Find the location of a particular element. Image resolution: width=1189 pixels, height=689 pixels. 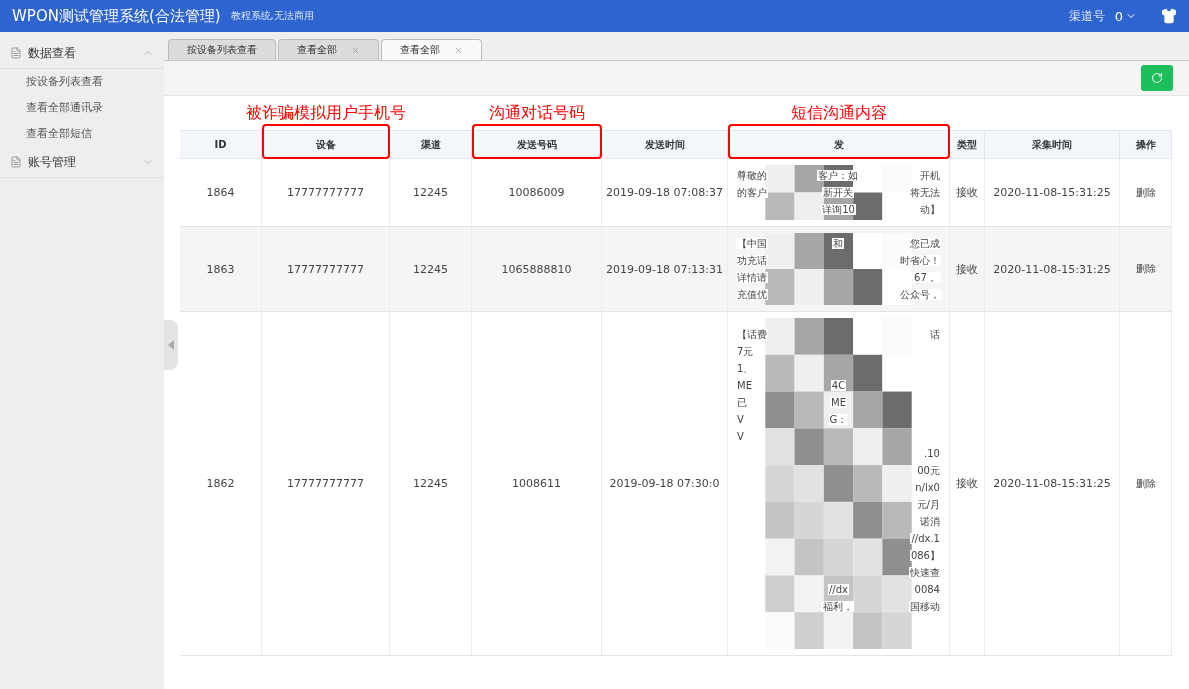

message-fragment: 客户：如 is located at coordinates (838, 175).